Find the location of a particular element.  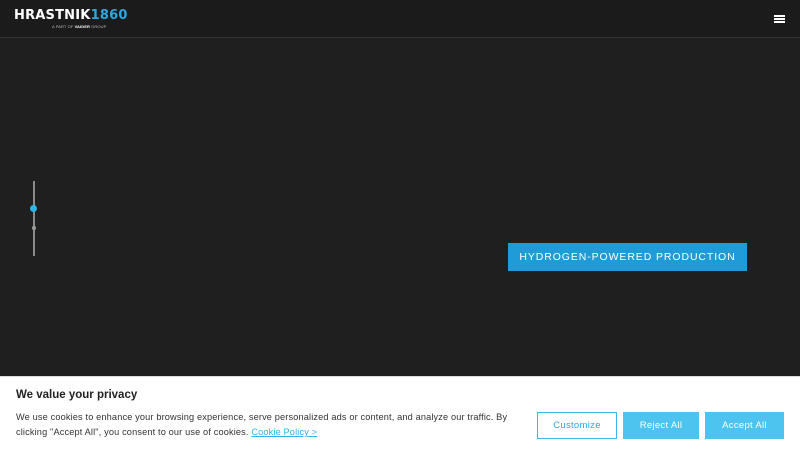

hydrogen-production-button: HYDROGEN-POWERED PRODUCTION is located at coordinates (627, 257).